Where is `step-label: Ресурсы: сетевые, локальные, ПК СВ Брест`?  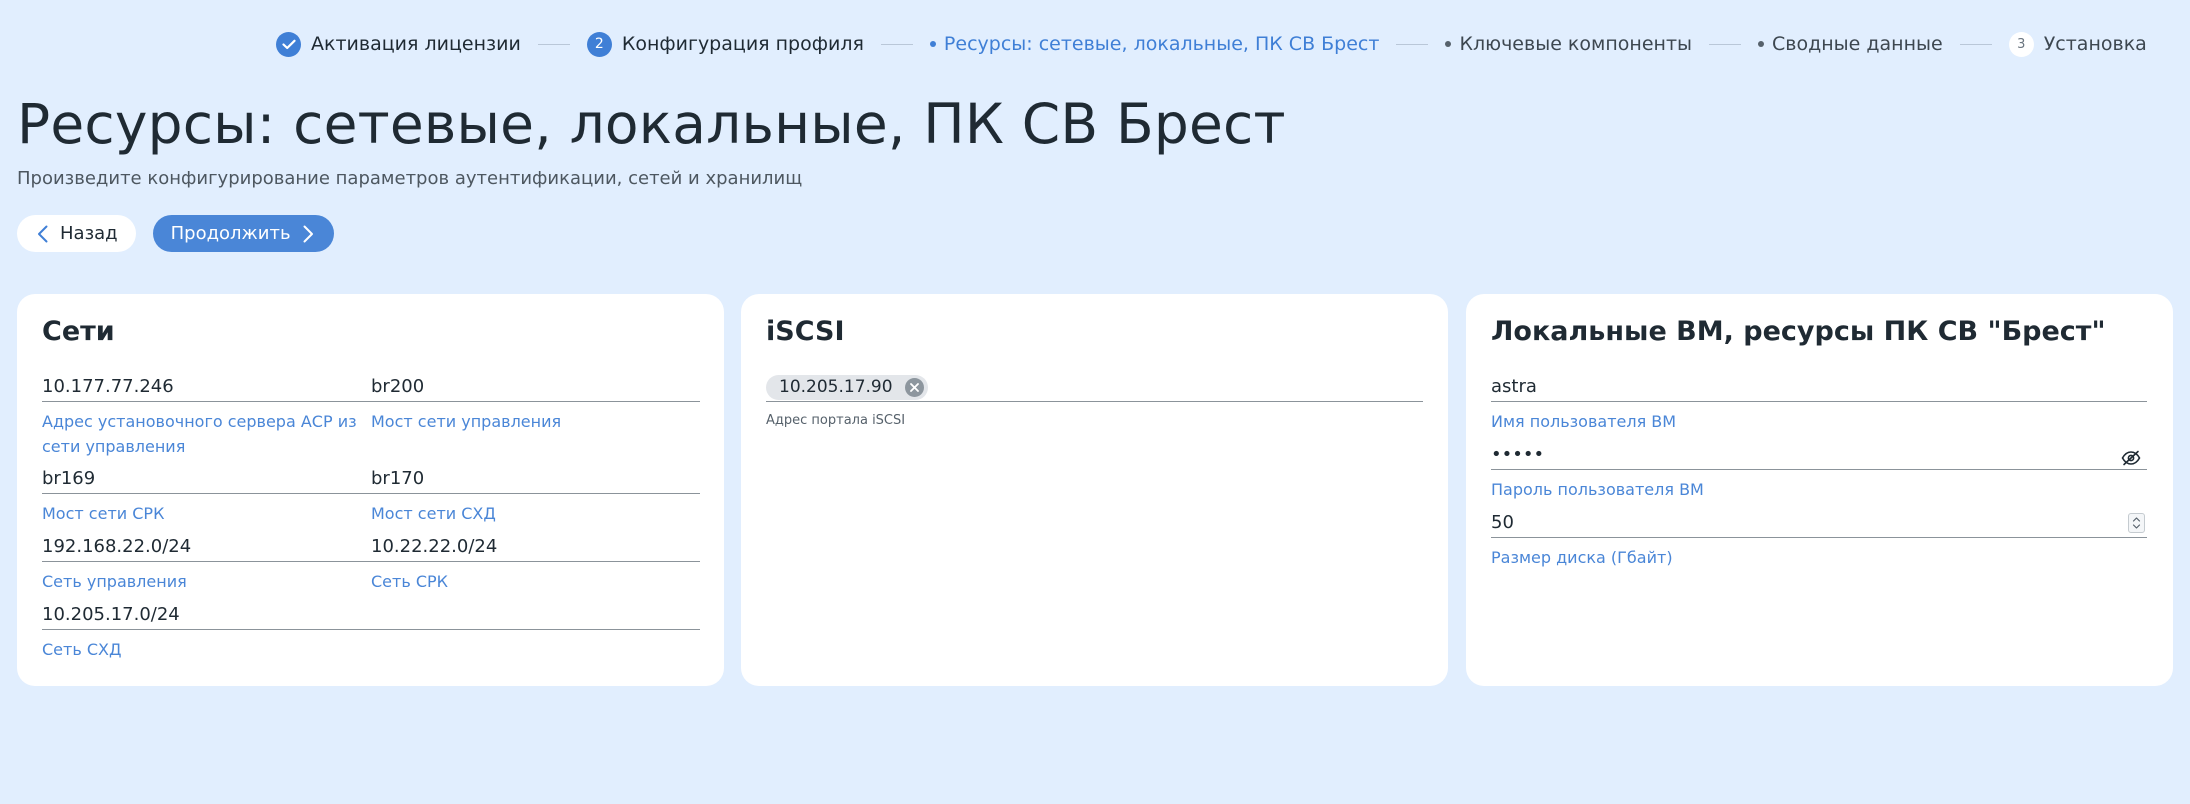
step-label: Ресурсы: сетевые, локальные, ПК СВ Брест is located at coordinates (1161, 44).